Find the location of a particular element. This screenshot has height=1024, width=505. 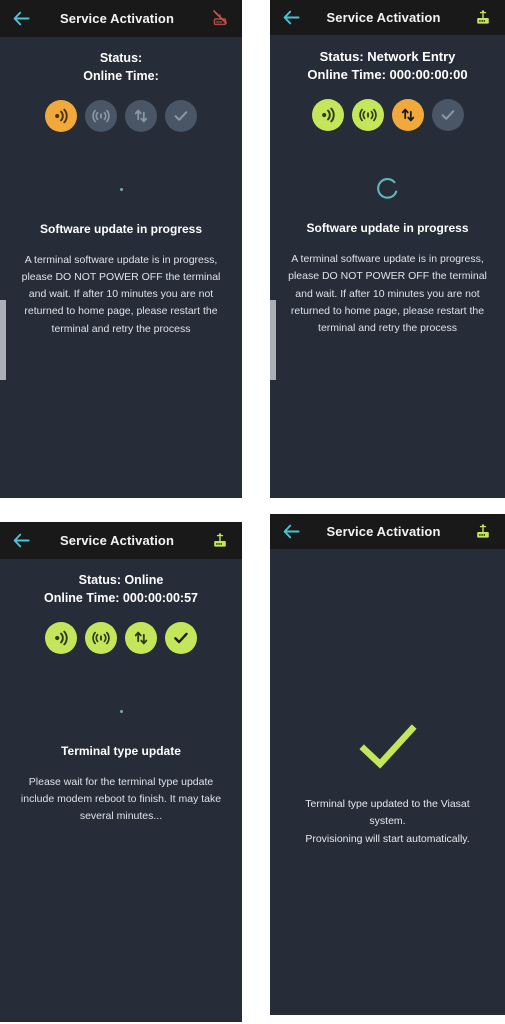

message-title: Terminal type update is located at coordinates (121, 750).